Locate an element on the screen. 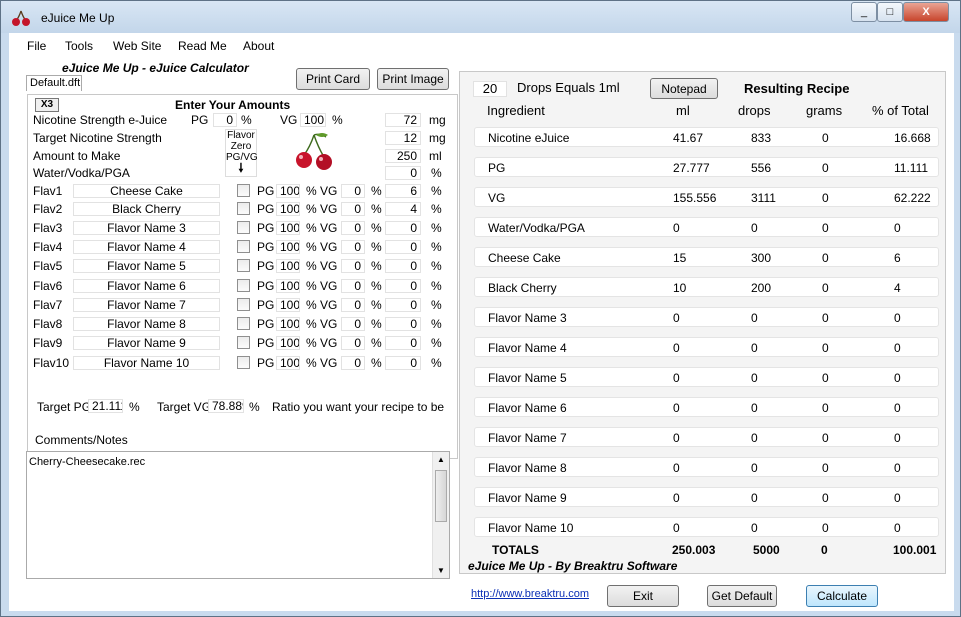 Image resolution: width=961 pixels, height=617 pixels. pct-cell: 0 is located at coordinates (897, 528).